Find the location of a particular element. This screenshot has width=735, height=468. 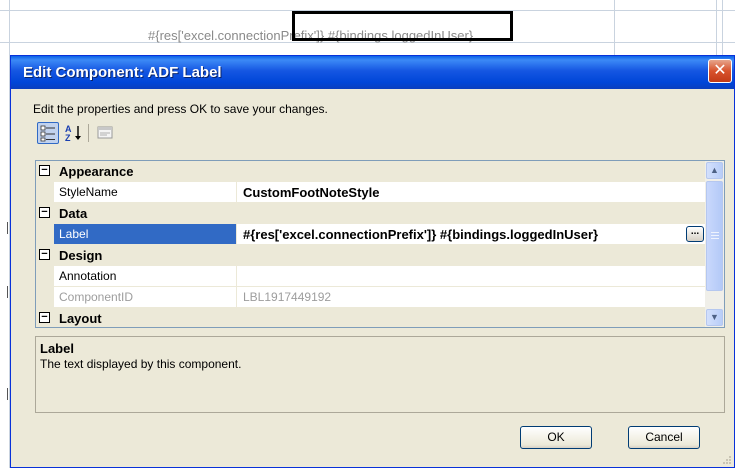

category-appearance: − Appearance is located at coordinates (371, 171).